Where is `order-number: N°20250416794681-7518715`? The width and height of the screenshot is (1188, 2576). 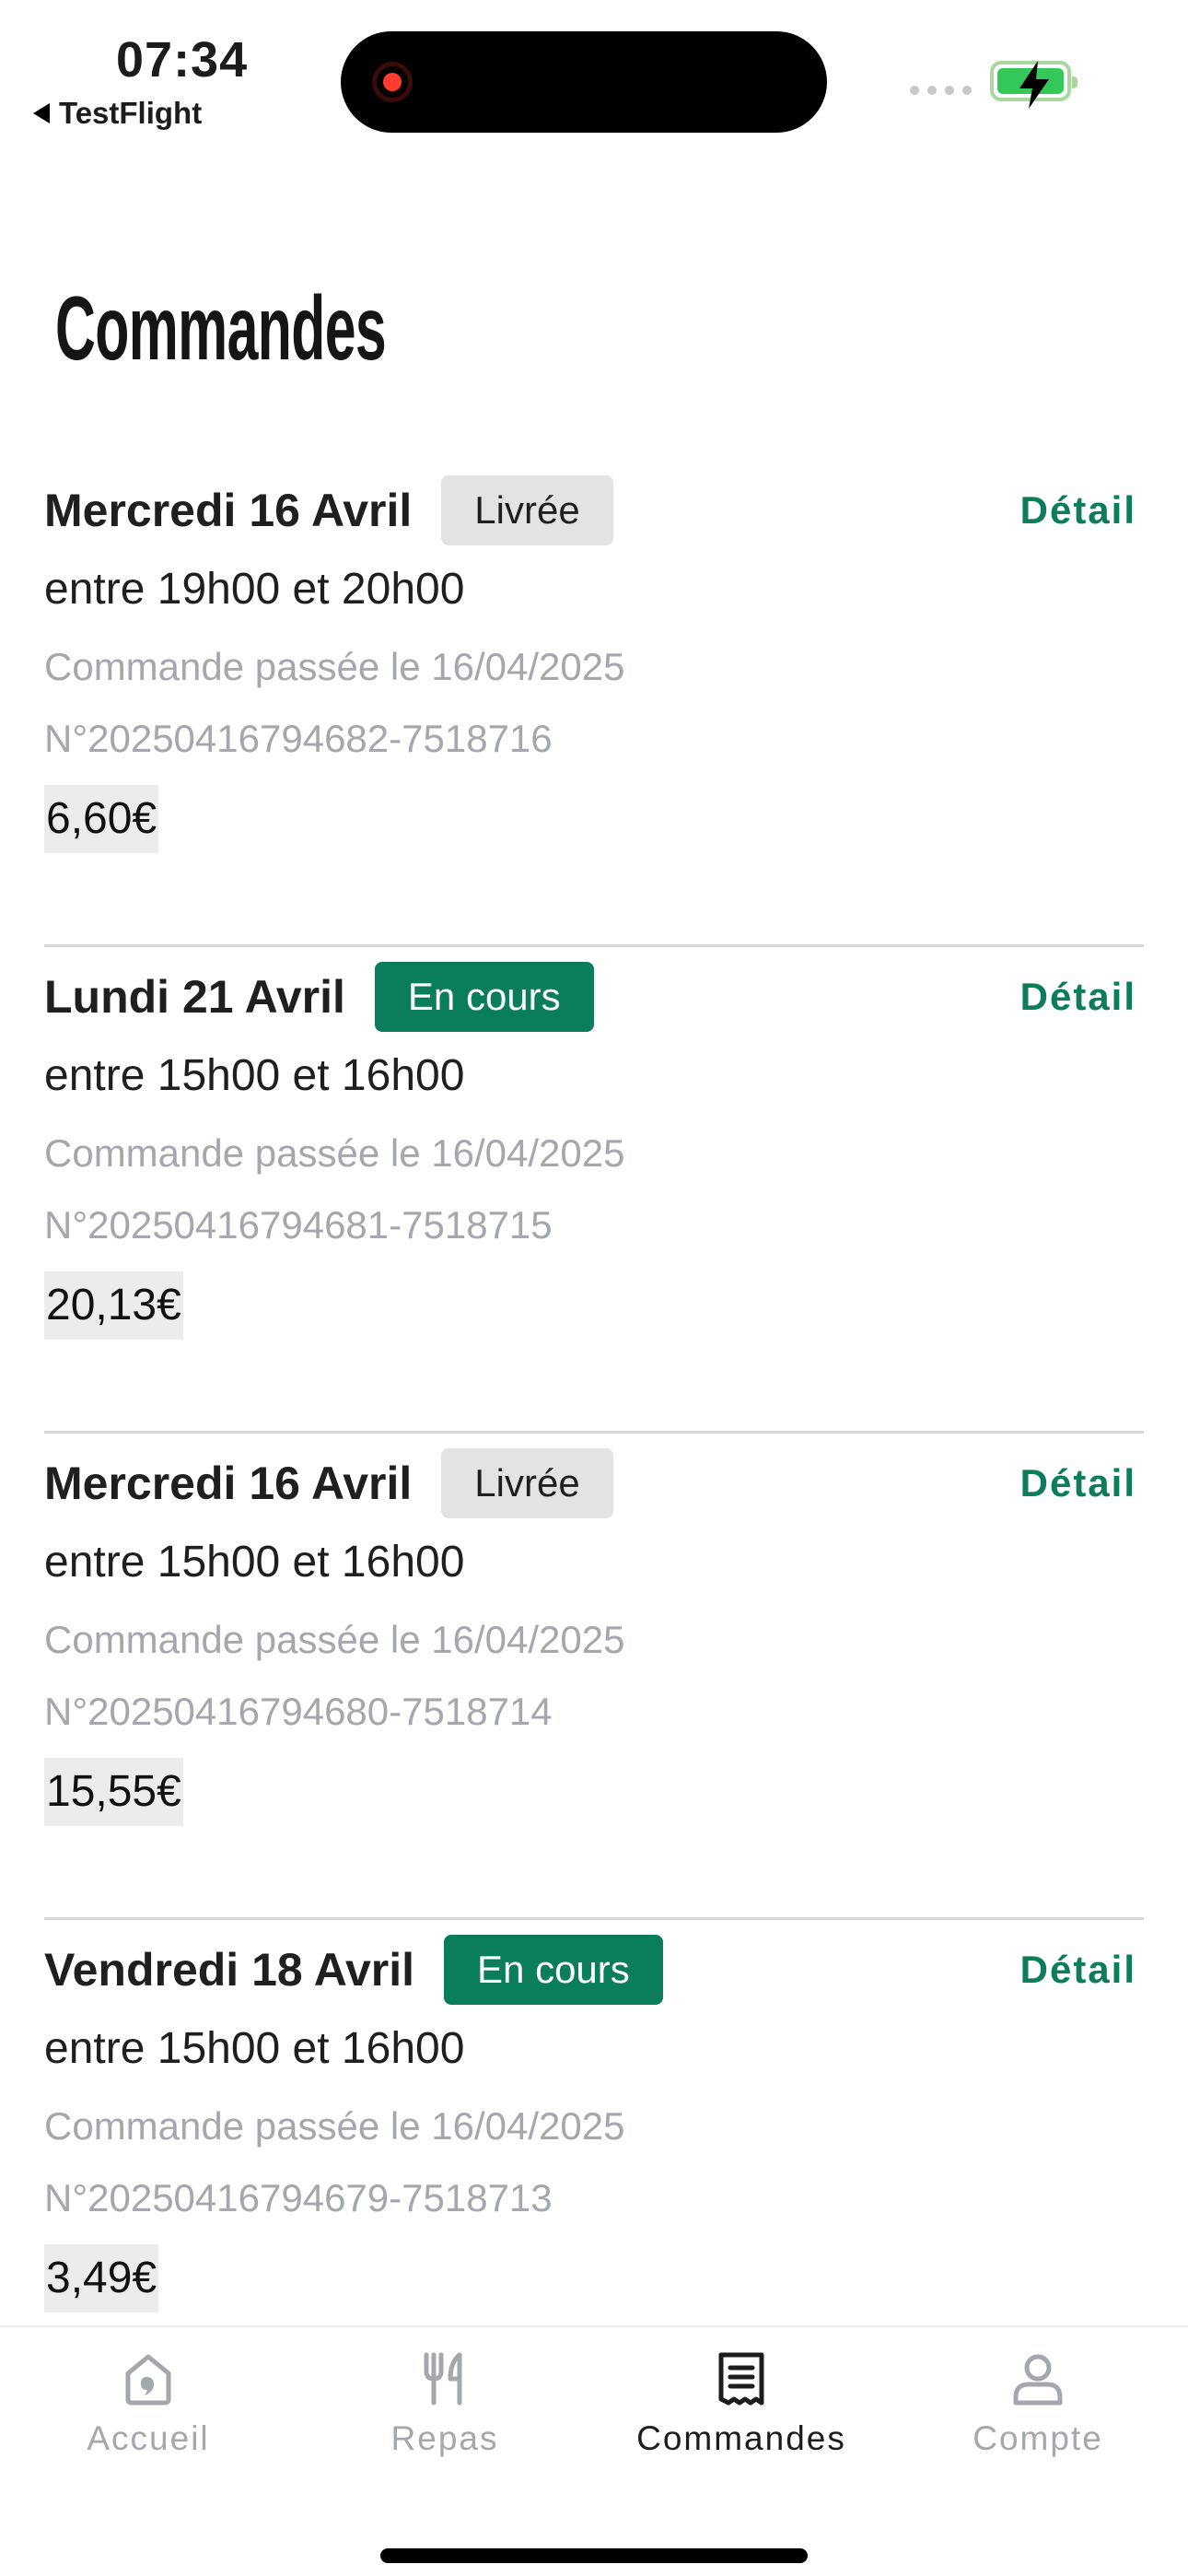 order-number: N°20250416794681-7518715 is located at coordinates (298, 1225).